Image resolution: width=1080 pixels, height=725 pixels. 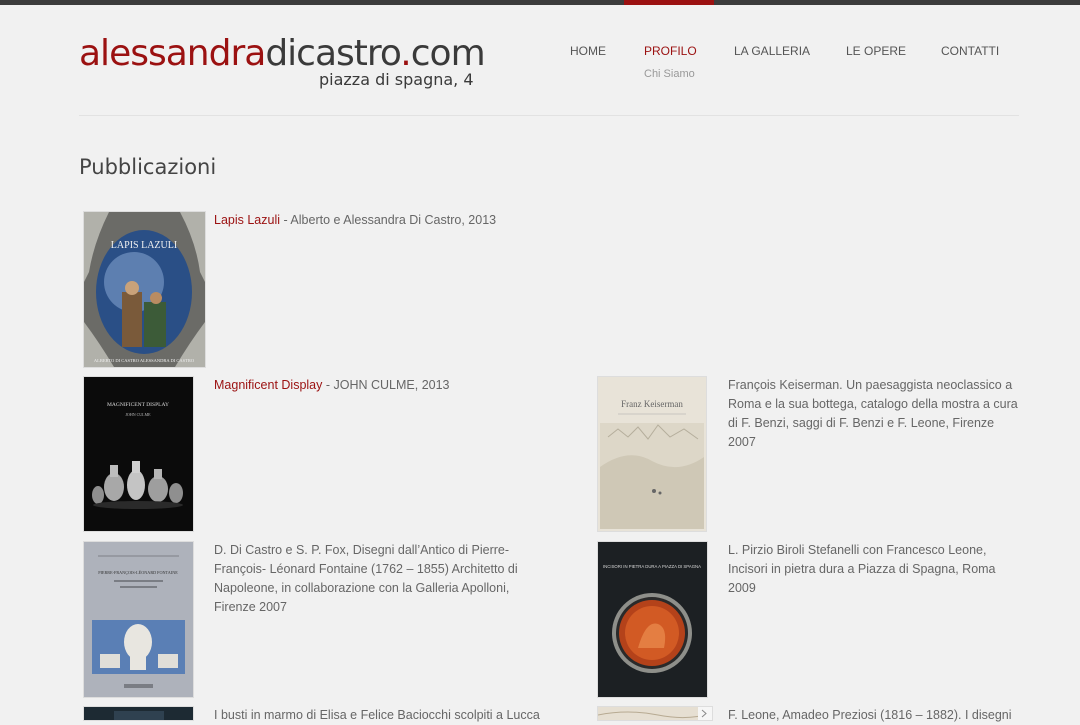 I want to click on publication-link-lapis-lazuli: Lapis Lazuli, so click(x=247, y=220).